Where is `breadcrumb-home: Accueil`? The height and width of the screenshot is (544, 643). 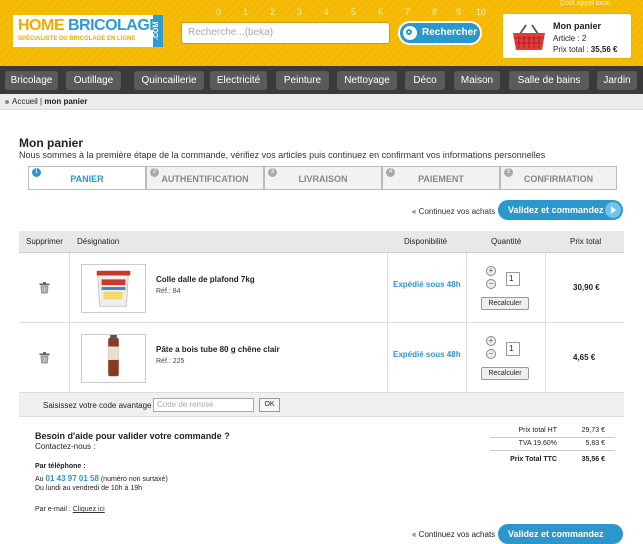
breadcrumb-home: Accueil is located at coordinates (25, 101).